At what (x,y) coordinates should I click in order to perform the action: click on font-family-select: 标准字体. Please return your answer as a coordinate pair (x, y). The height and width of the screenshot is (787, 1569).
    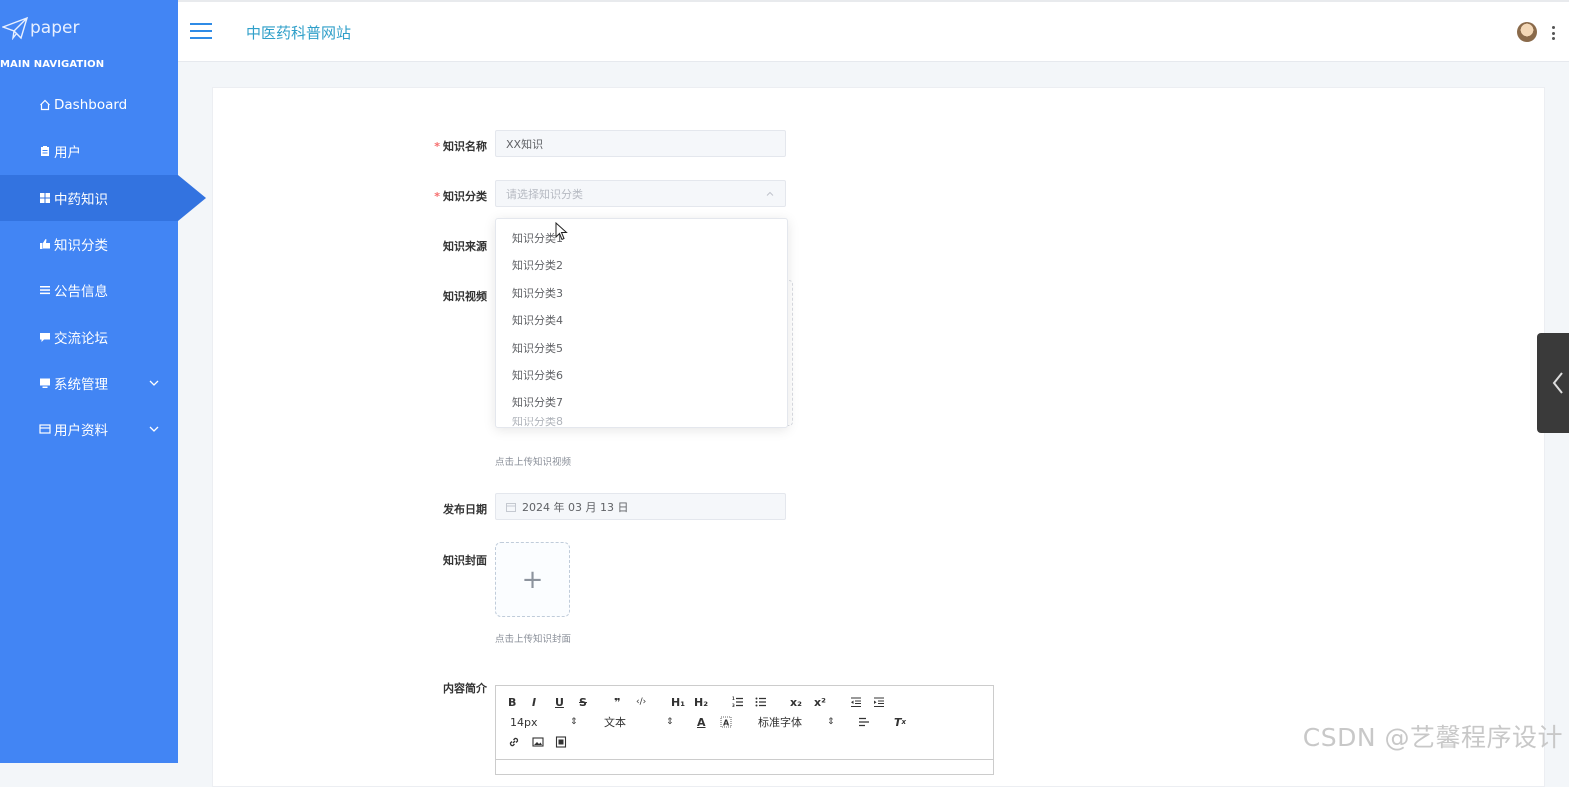
    Looking at the image, I should click on (780, 722).